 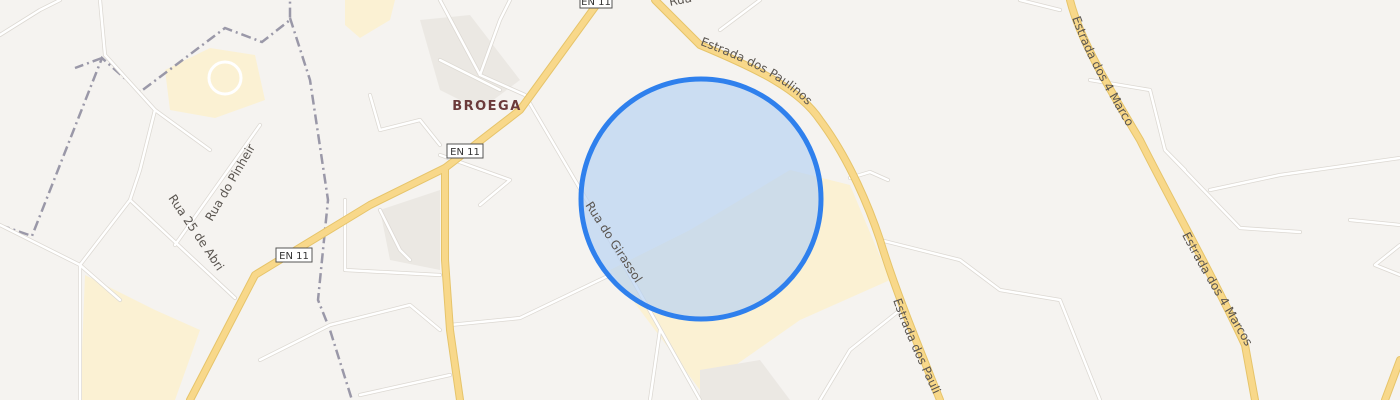 I want to click on landuse-built, so click(x=470, y=62).